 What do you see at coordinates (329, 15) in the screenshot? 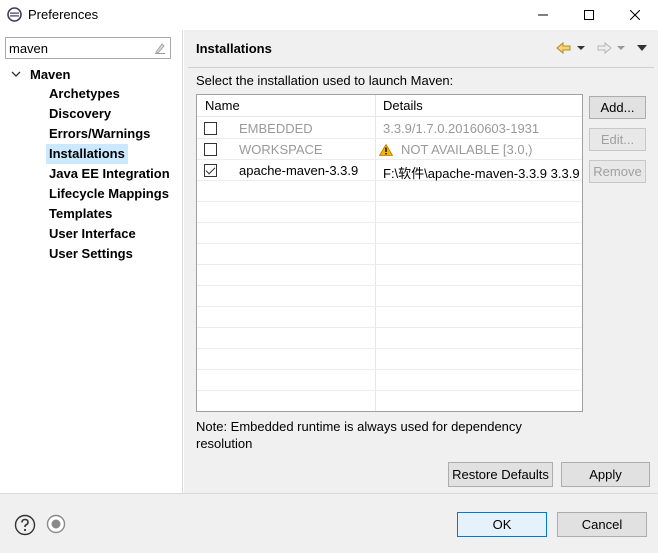
I see `title-bar: Preferences` at bounding box center [329, 15].